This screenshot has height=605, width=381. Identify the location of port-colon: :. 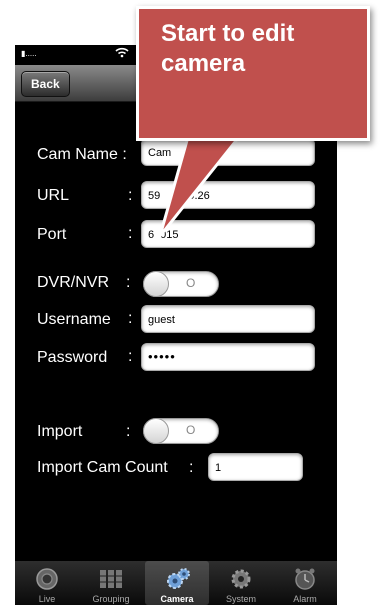
(130, 233).